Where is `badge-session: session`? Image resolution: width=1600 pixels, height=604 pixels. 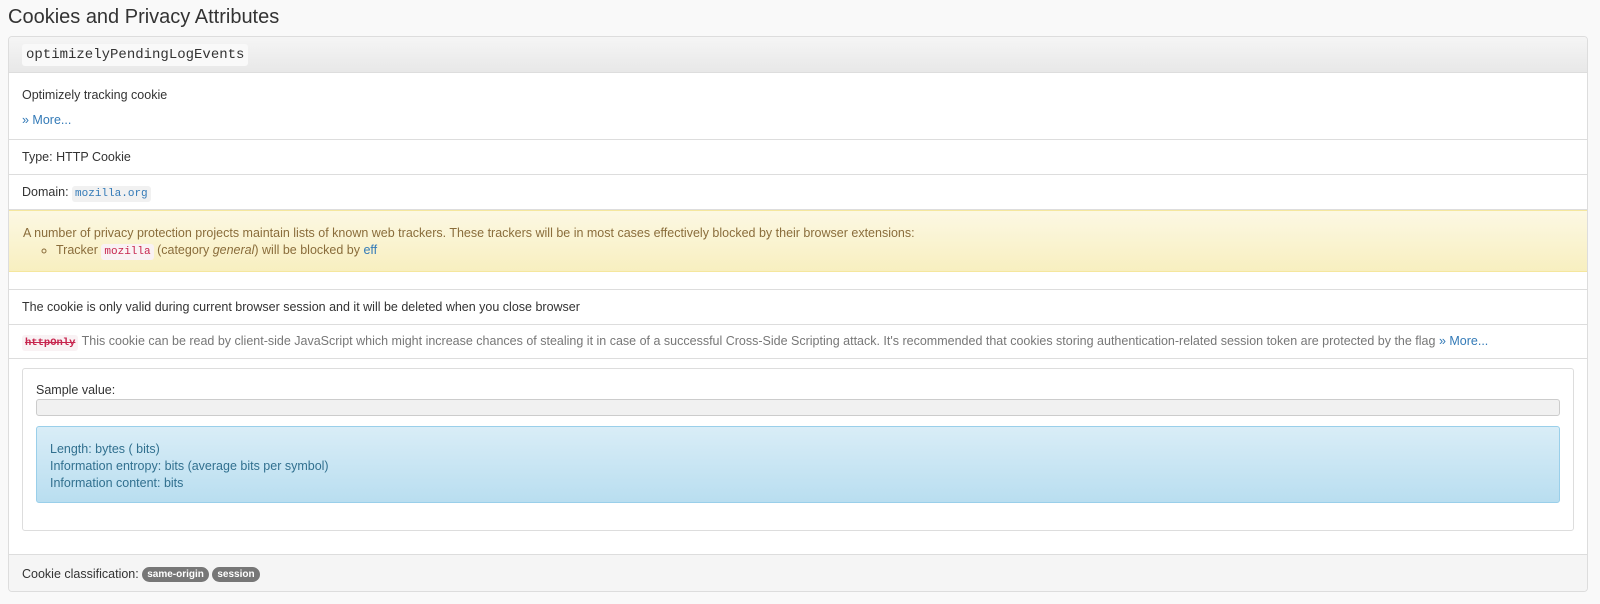
badge-session: session is located at coordinates (236, 574).